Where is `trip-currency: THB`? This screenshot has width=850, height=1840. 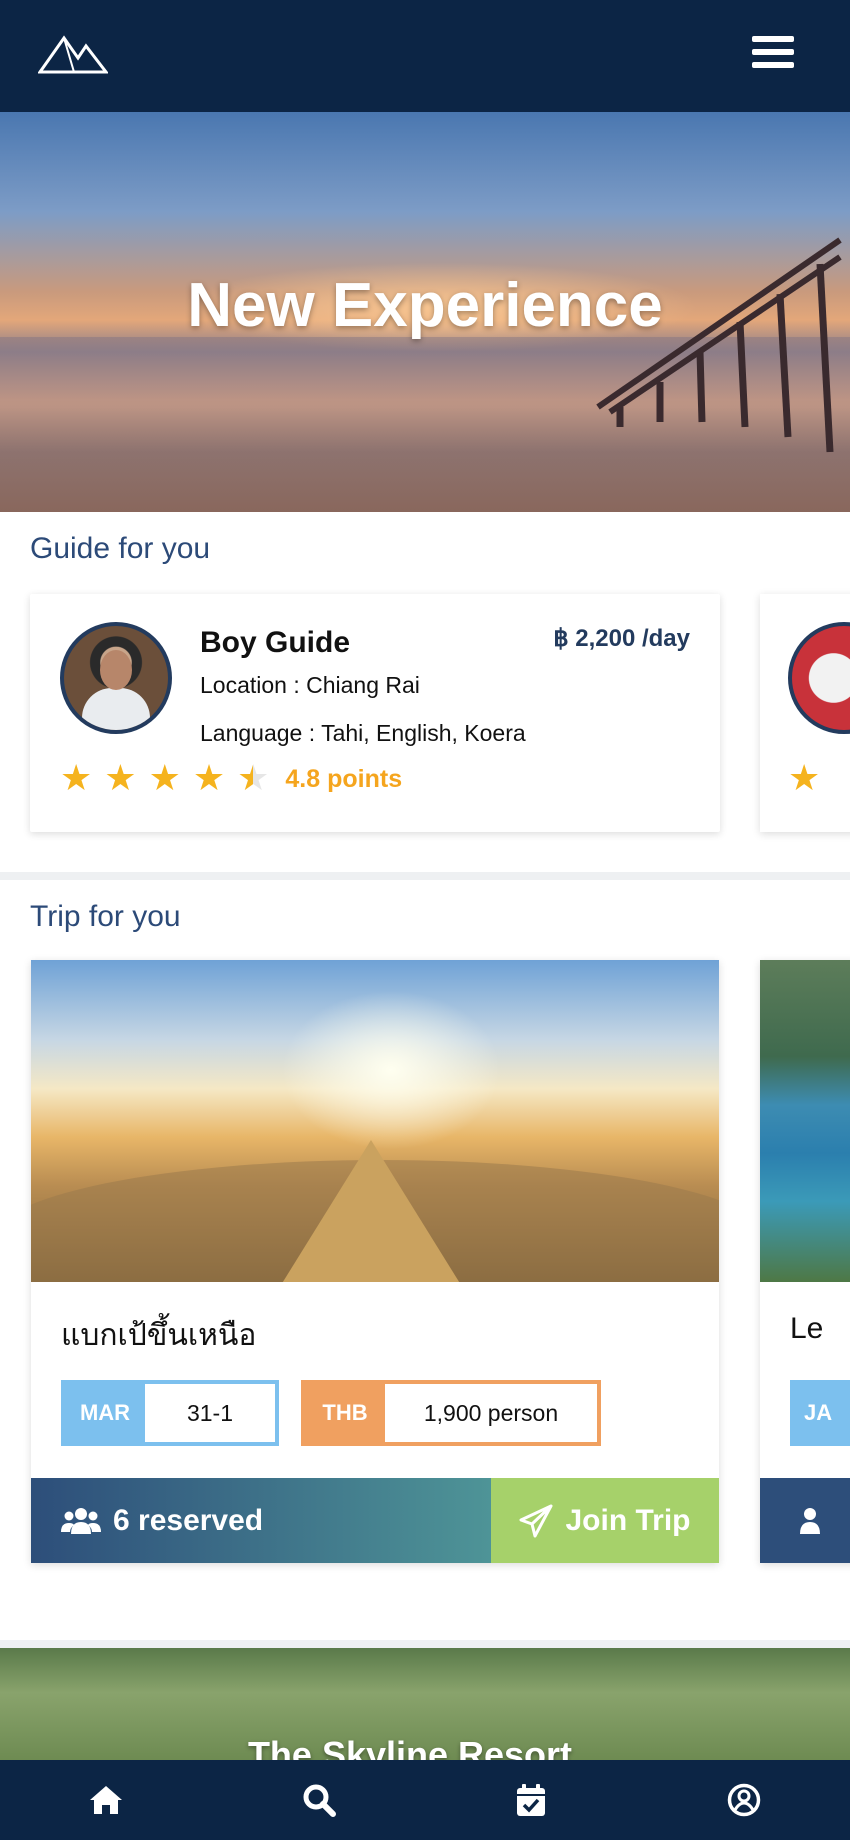 trip-currency: THB is located at coordinates (345, 1413).